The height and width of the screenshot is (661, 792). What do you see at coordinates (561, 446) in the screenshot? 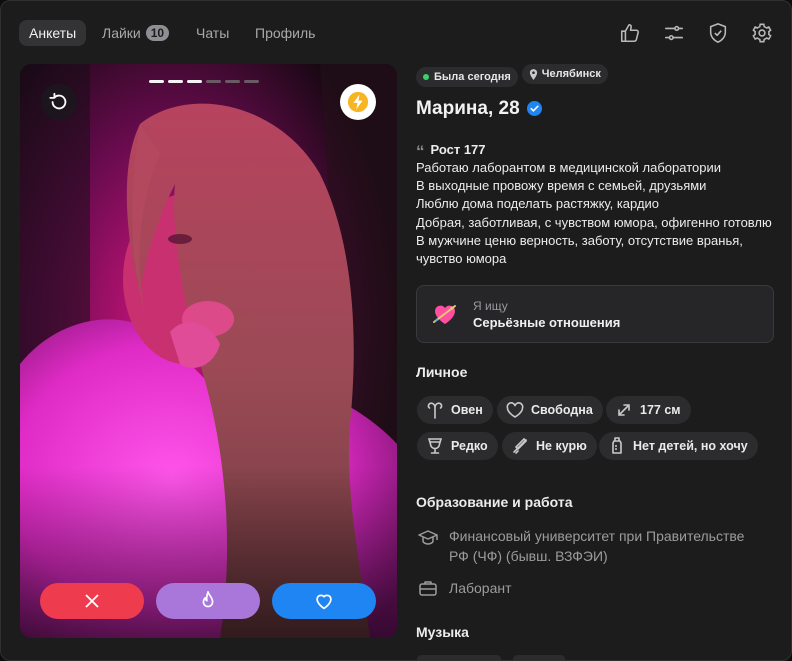
I see `chip-label: Не курю` at bounding box center [561, 446].